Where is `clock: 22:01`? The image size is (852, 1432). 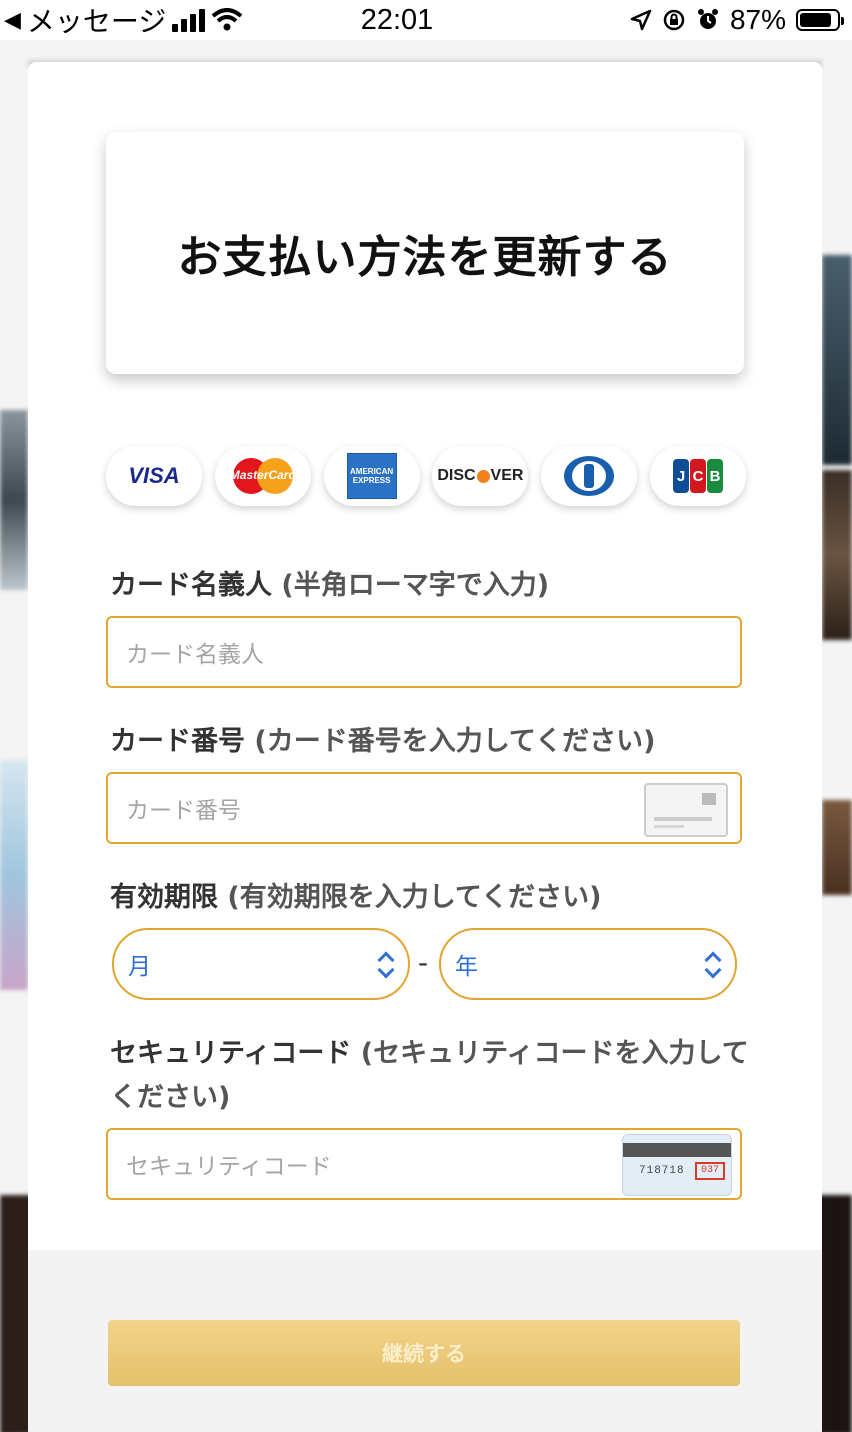
clock: 22:01 is located at coordinates (397, 19).